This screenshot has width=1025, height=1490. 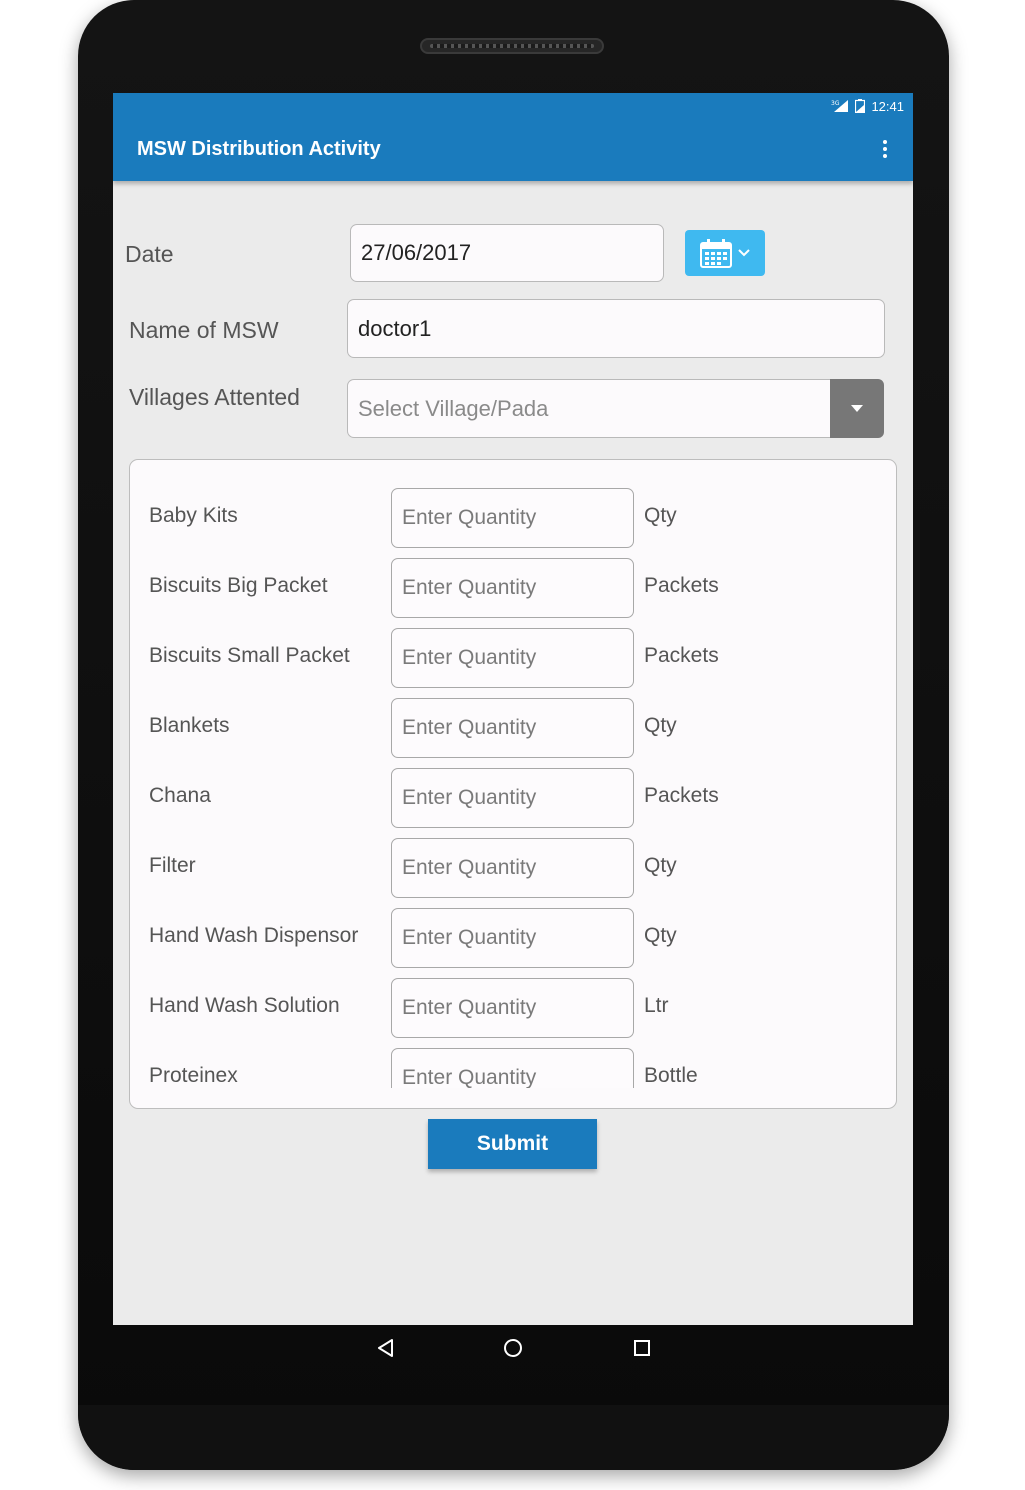 What do you see at coordinates (249, 655) in the screenshot?
I see `item-name: Biscuits Small Packet` at bounding box center [249, 655].